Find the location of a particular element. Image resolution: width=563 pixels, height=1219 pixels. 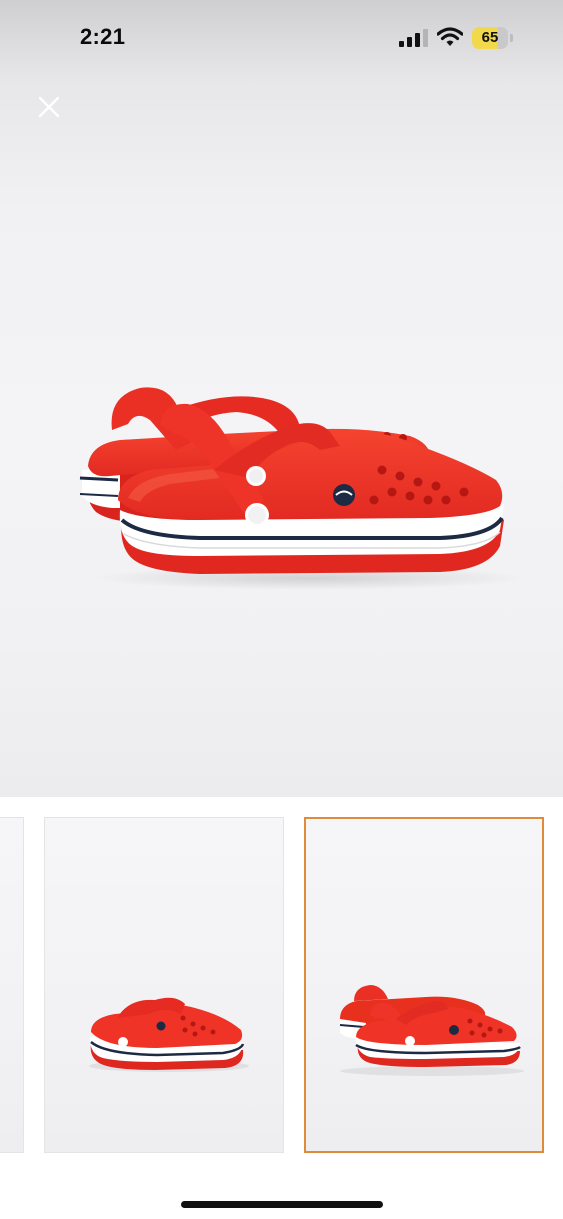

cellular-signal-icon is located at coordinates (413, 38).